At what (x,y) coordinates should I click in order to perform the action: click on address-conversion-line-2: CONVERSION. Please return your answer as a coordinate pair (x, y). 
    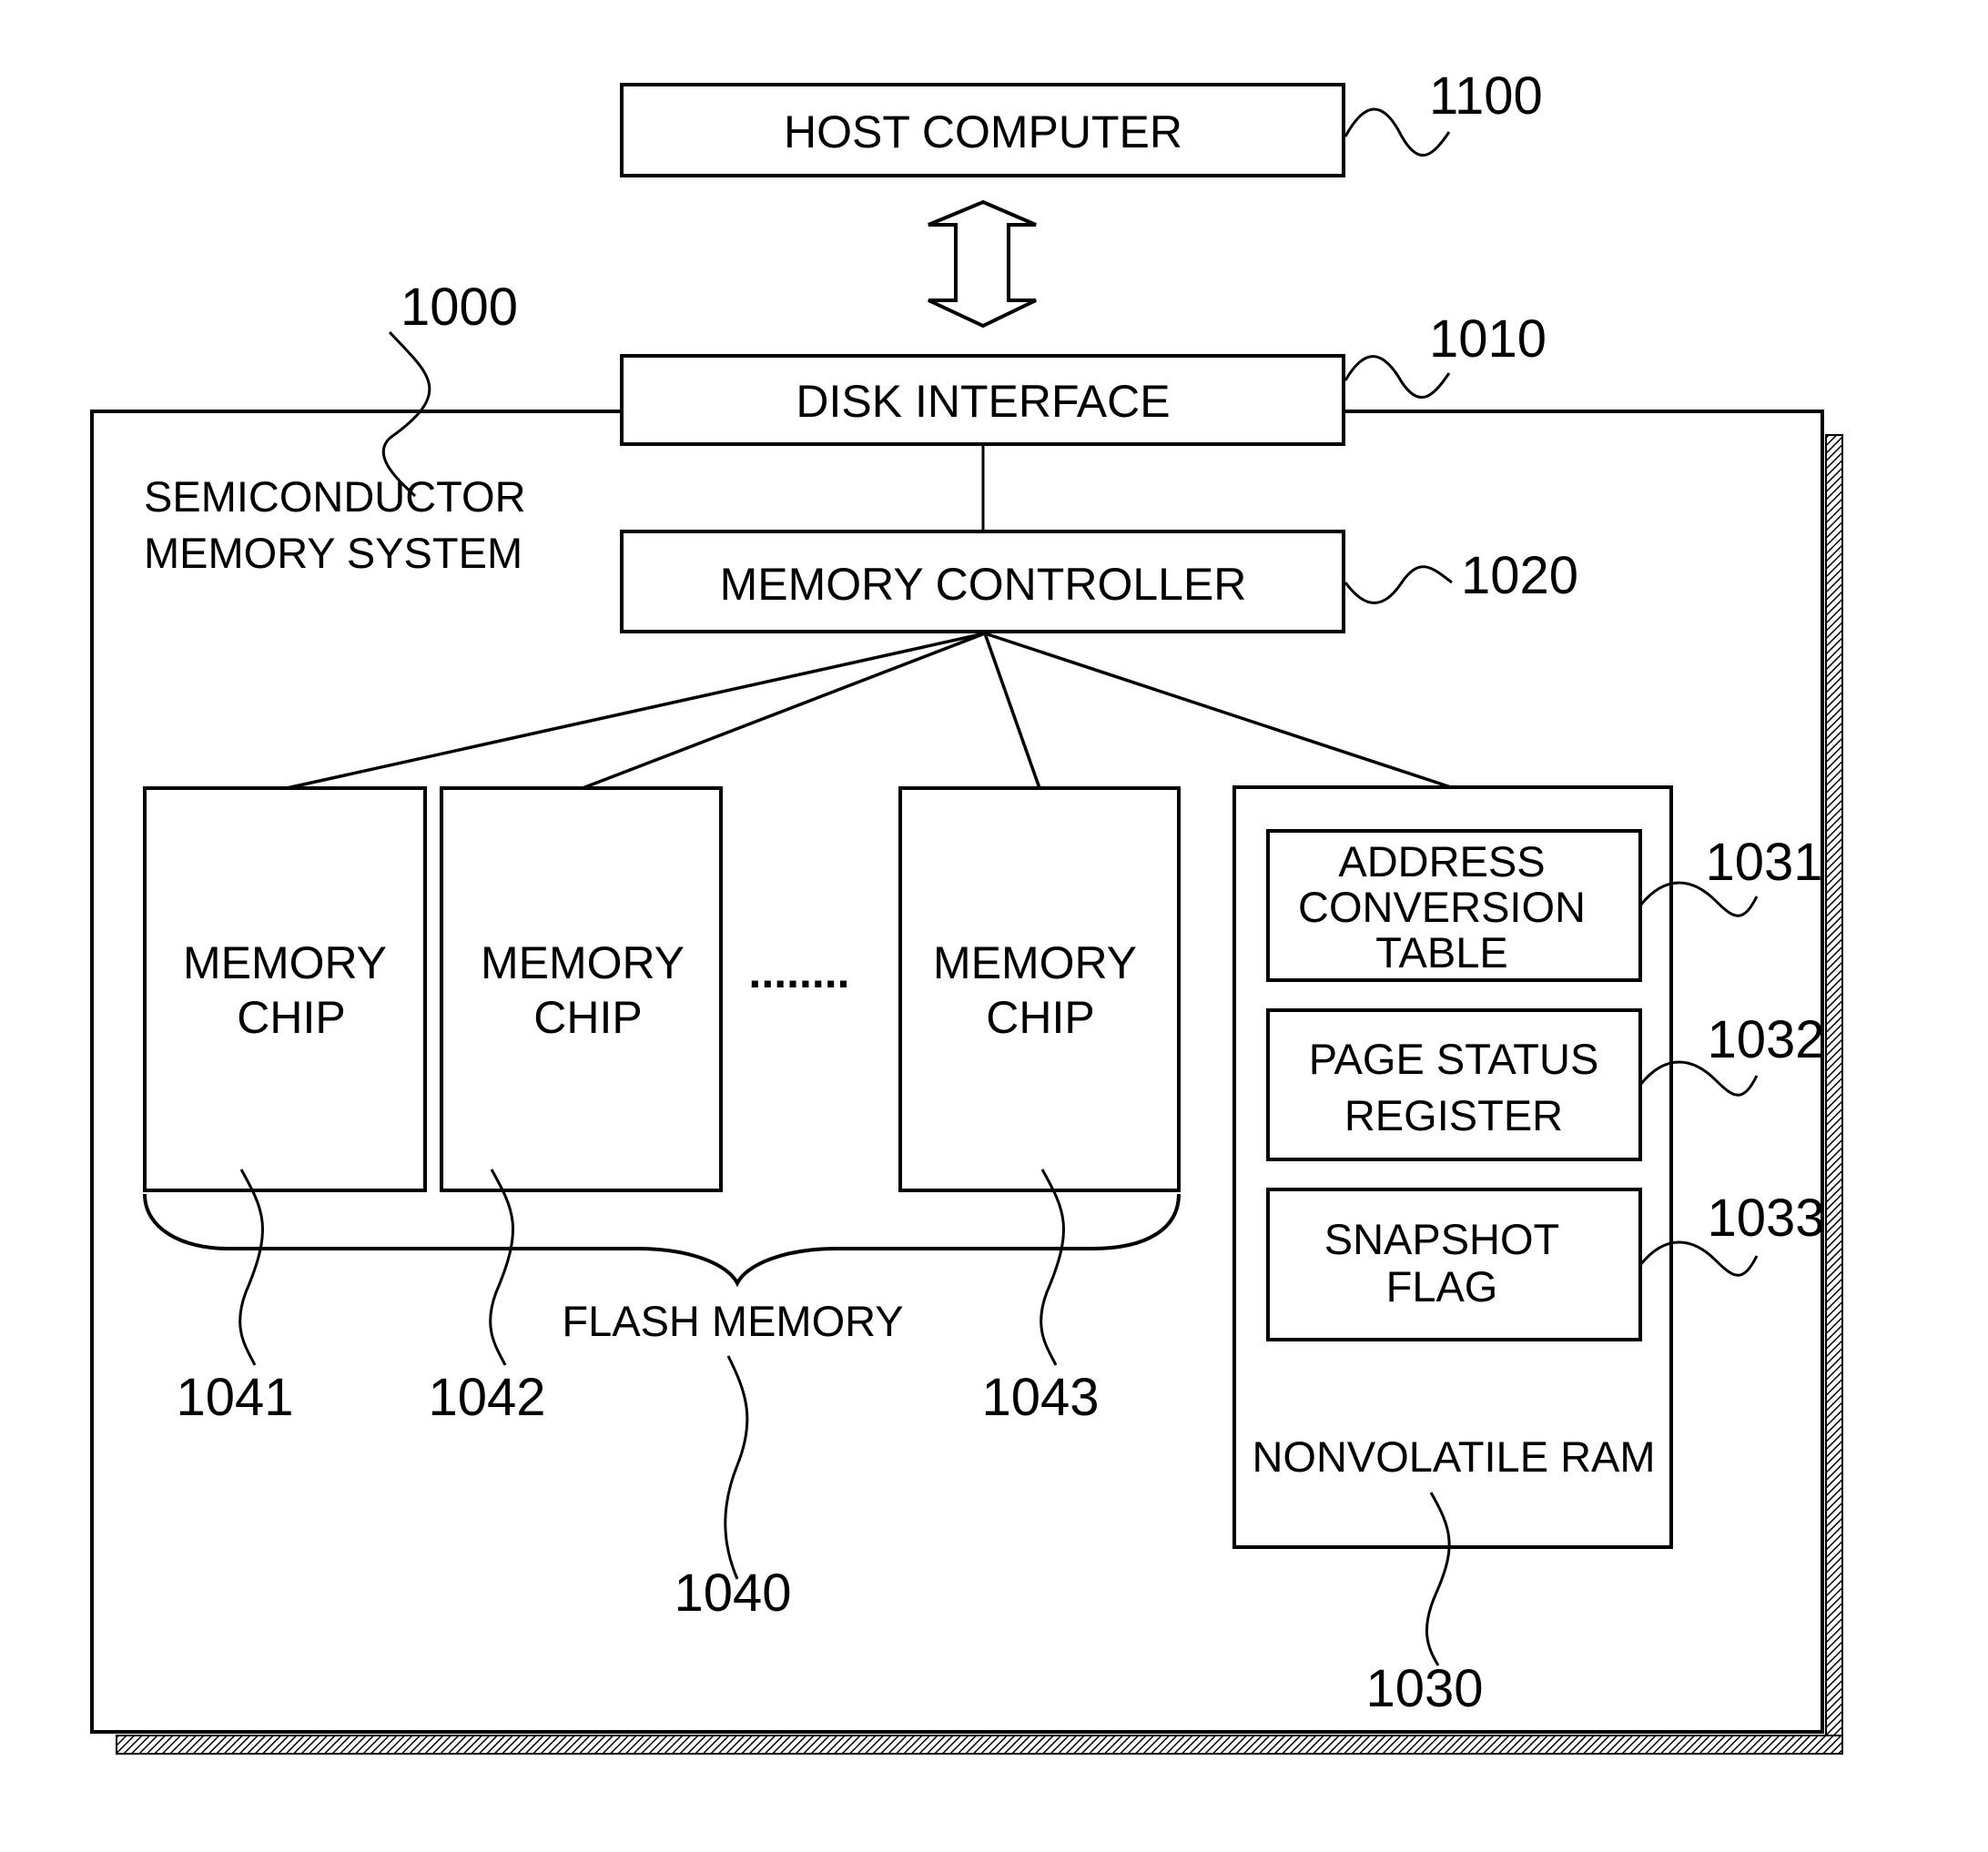
    Looking at the image, I should click on (1442, 907).